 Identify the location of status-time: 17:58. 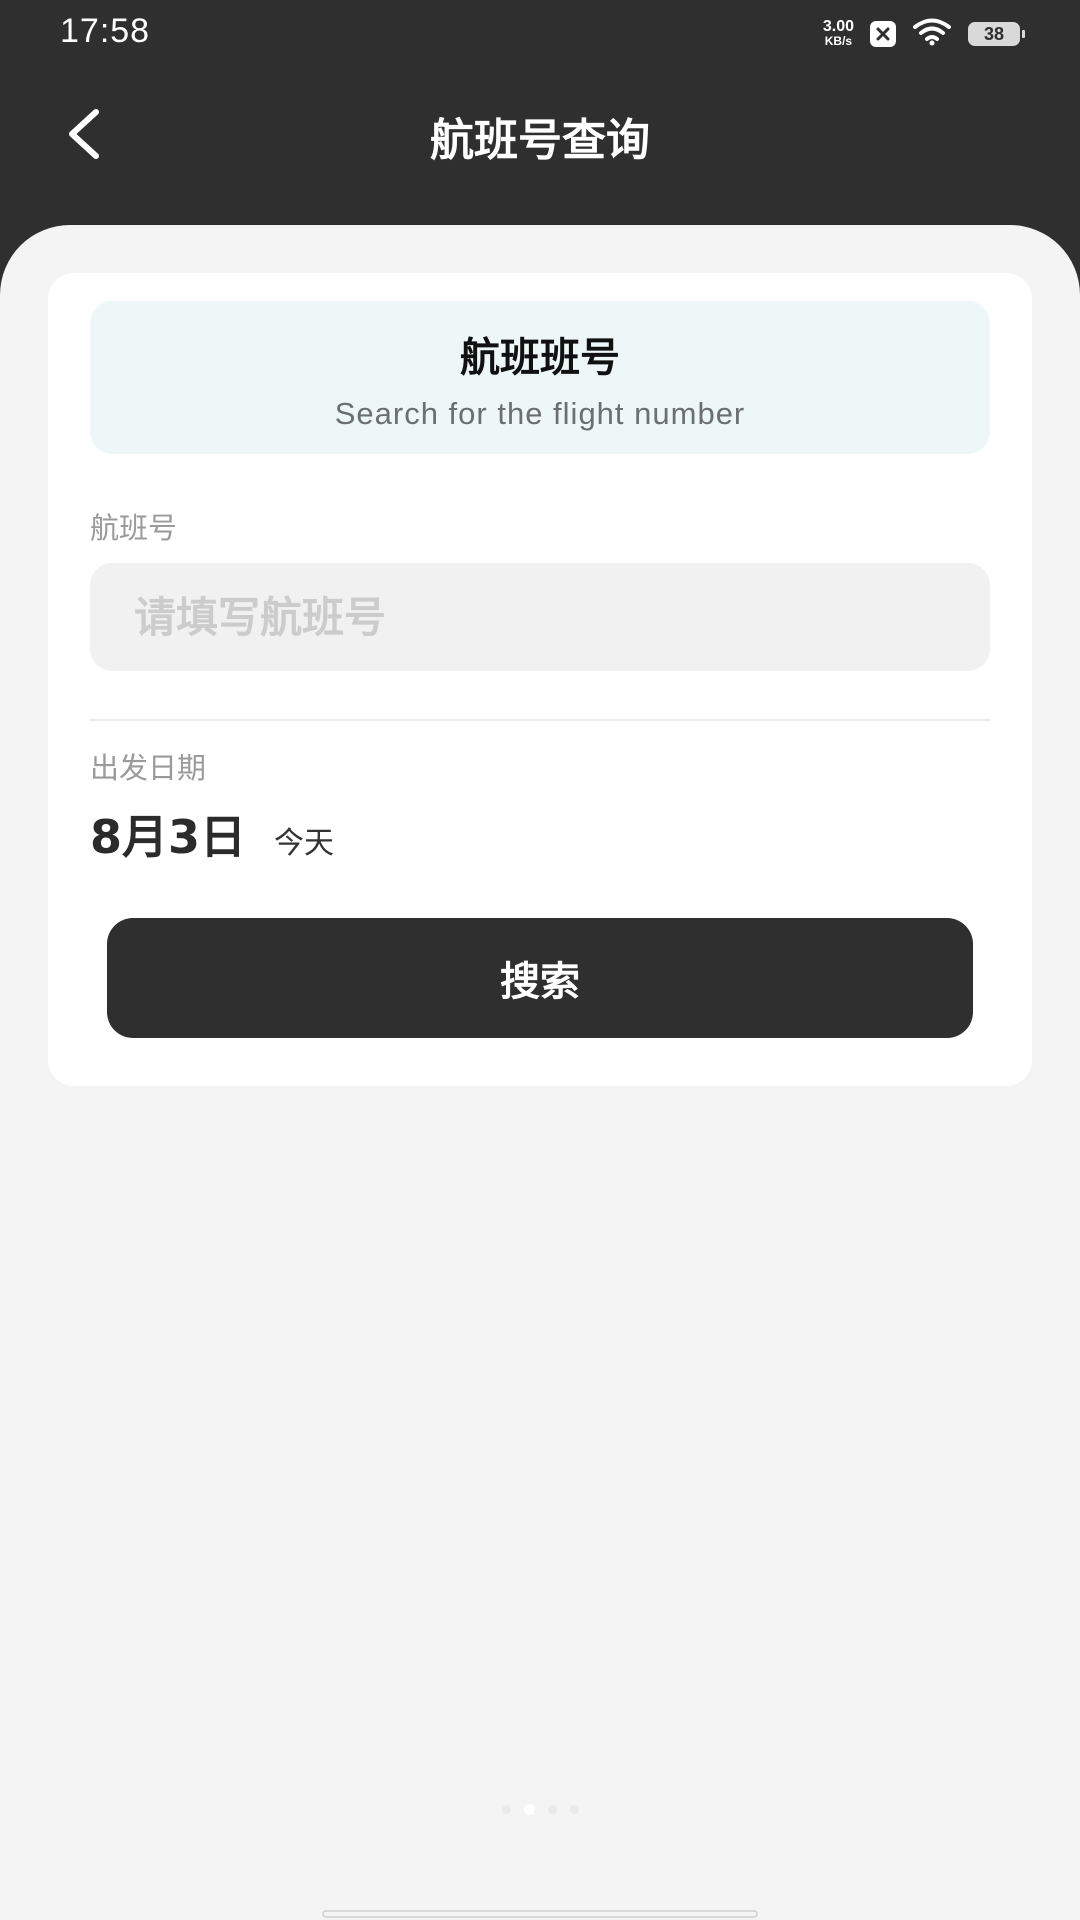
(105, 31).